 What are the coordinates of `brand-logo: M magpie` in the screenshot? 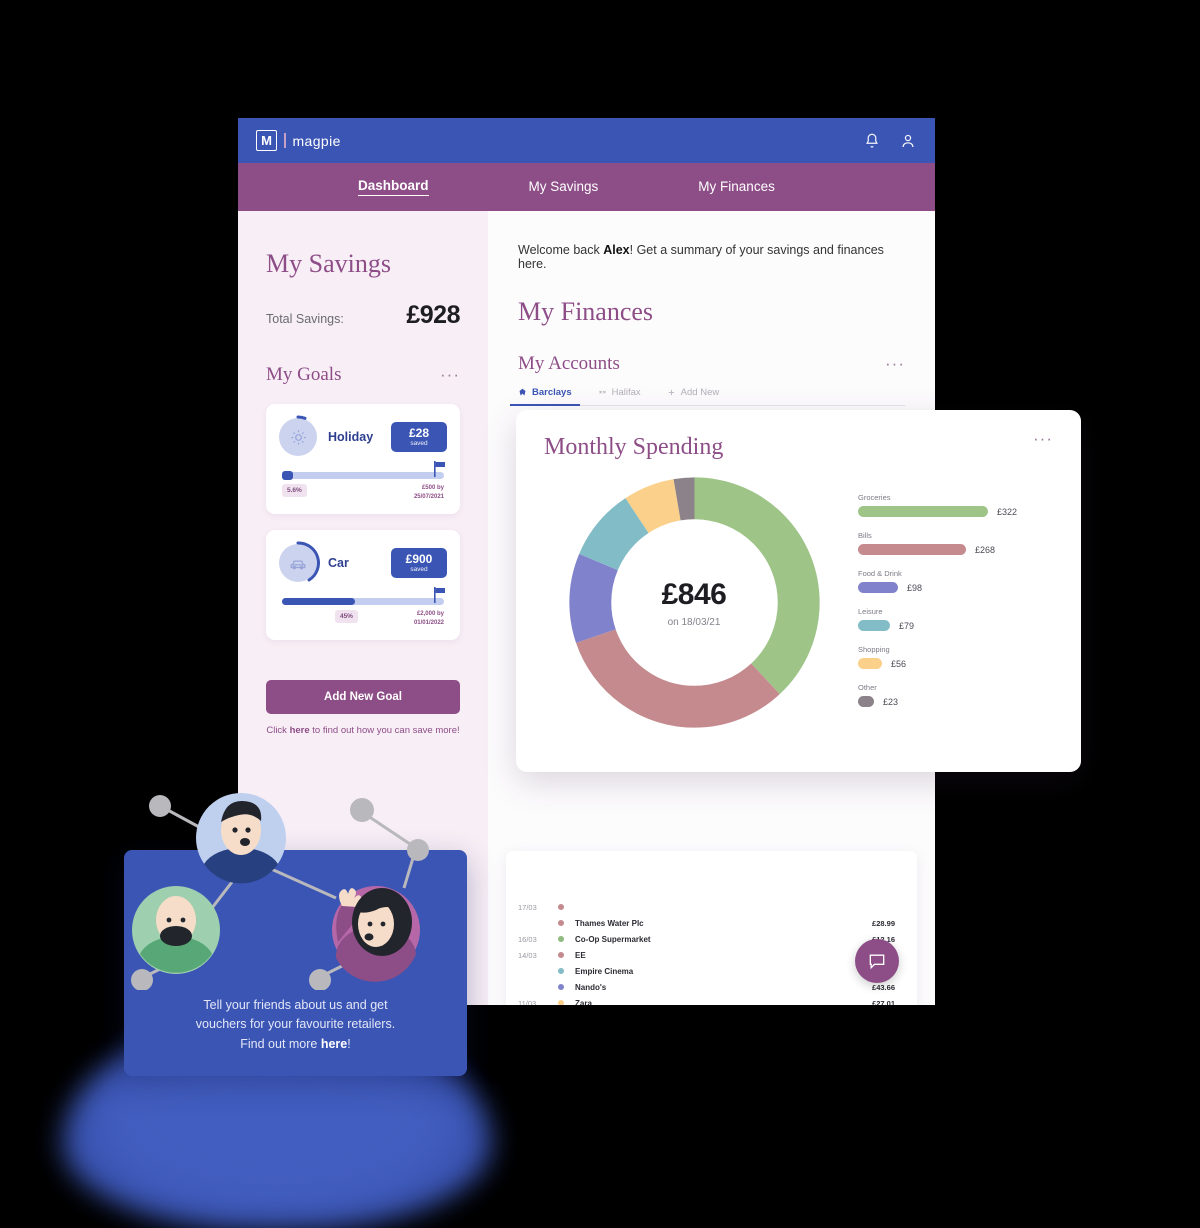 It's located at (298, 140).